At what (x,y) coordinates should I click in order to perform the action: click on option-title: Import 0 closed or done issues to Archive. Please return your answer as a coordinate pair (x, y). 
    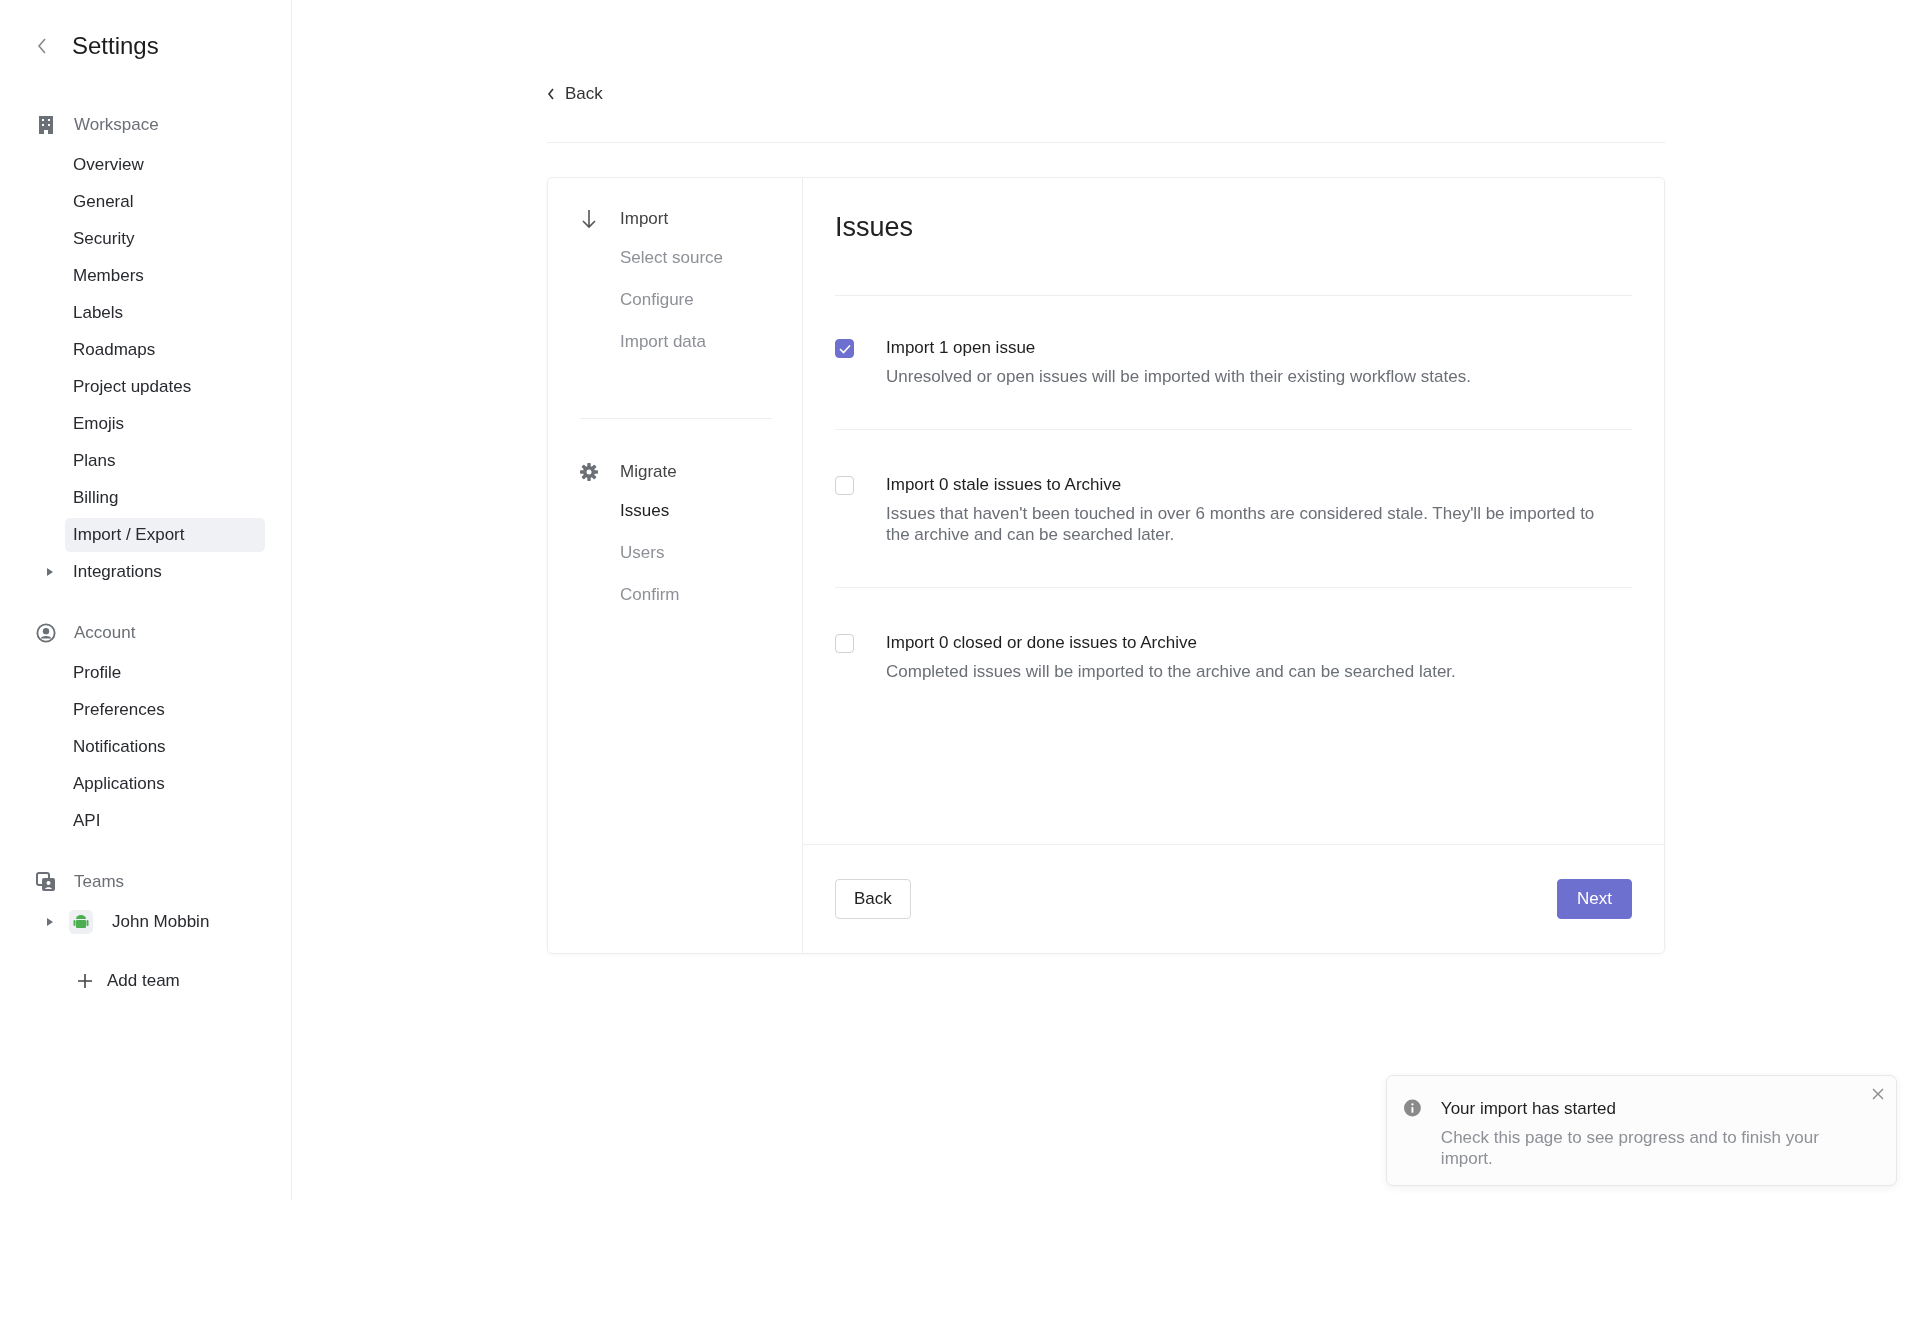
    Looking at the image, I should click on (1042, 643).